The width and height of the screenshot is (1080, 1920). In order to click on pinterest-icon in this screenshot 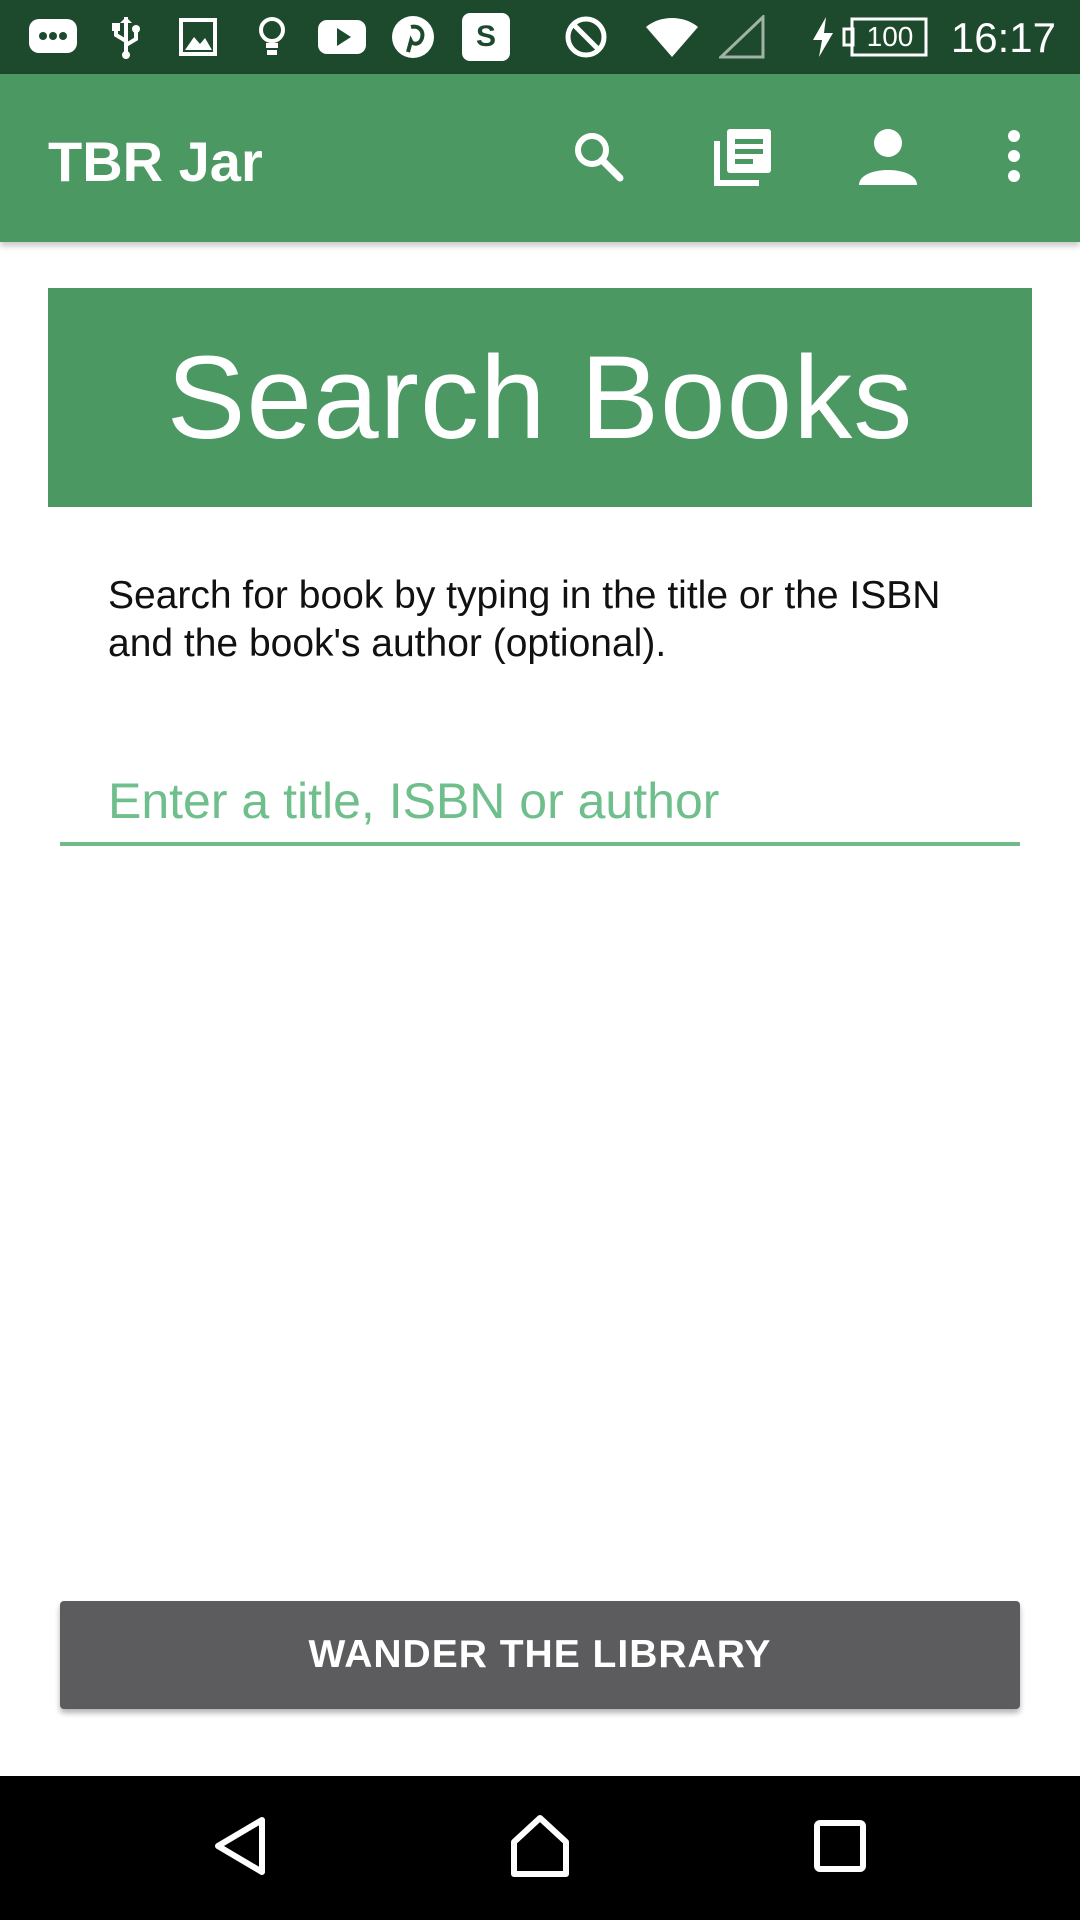, I will do `click(413, 37)`.